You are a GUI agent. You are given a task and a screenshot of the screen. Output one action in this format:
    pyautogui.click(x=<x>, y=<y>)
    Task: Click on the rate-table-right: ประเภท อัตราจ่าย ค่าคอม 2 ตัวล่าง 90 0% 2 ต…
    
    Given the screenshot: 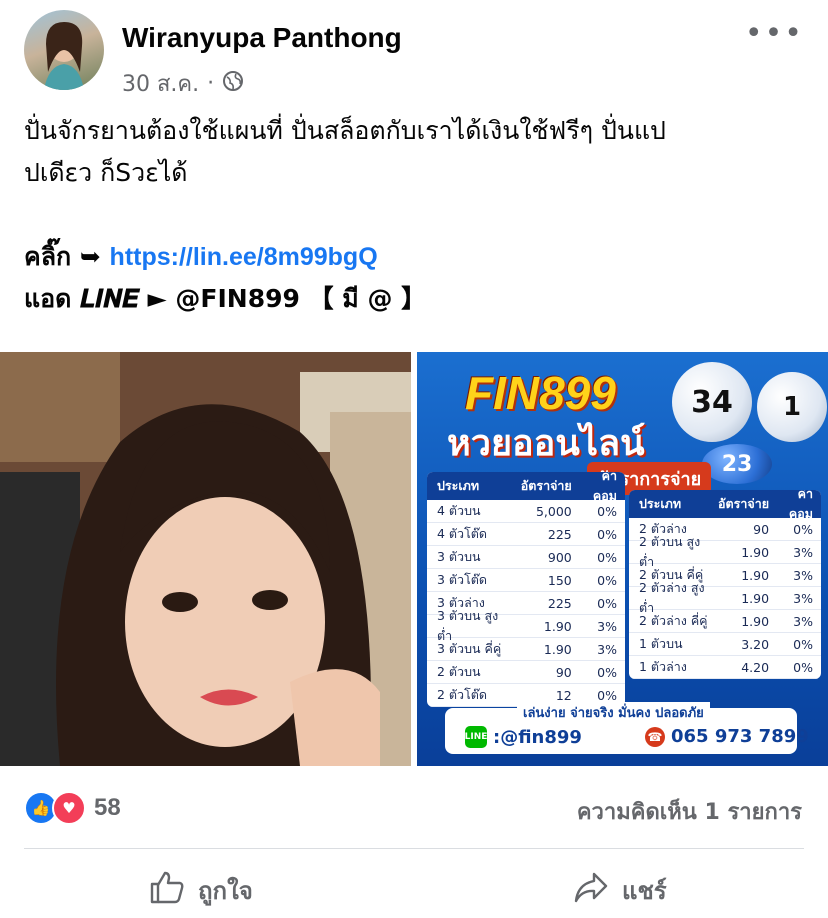 What is the action you would take?
    pyautogui.click(x=725, y=584)
    